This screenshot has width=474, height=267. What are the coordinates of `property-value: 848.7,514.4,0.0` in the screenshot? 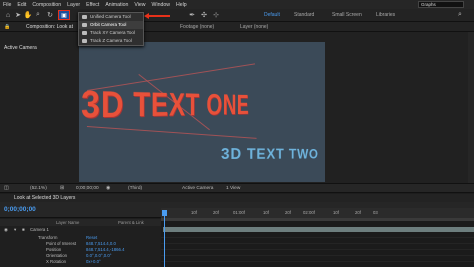 It's located at (101, 243).